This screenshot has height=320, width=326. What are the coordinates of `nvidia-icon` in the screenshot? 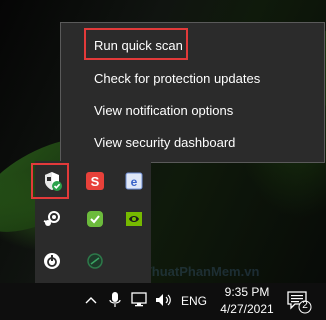 It's located at (134, 219).